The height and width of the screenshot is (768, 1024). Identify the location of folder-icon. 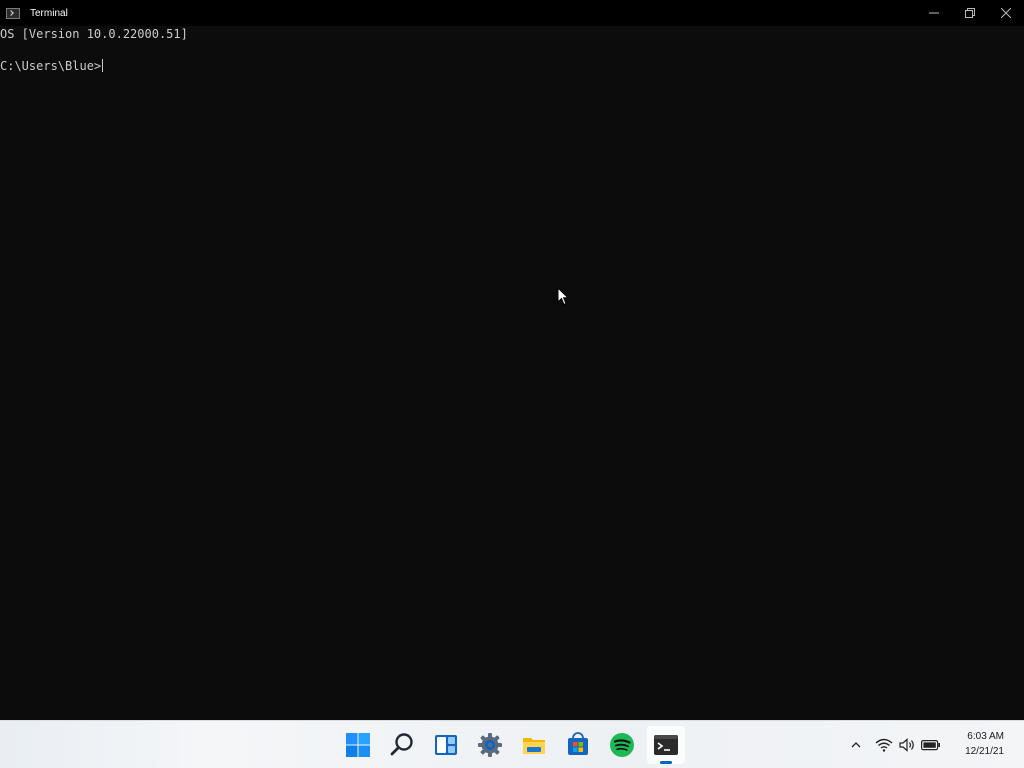
(534, 746).